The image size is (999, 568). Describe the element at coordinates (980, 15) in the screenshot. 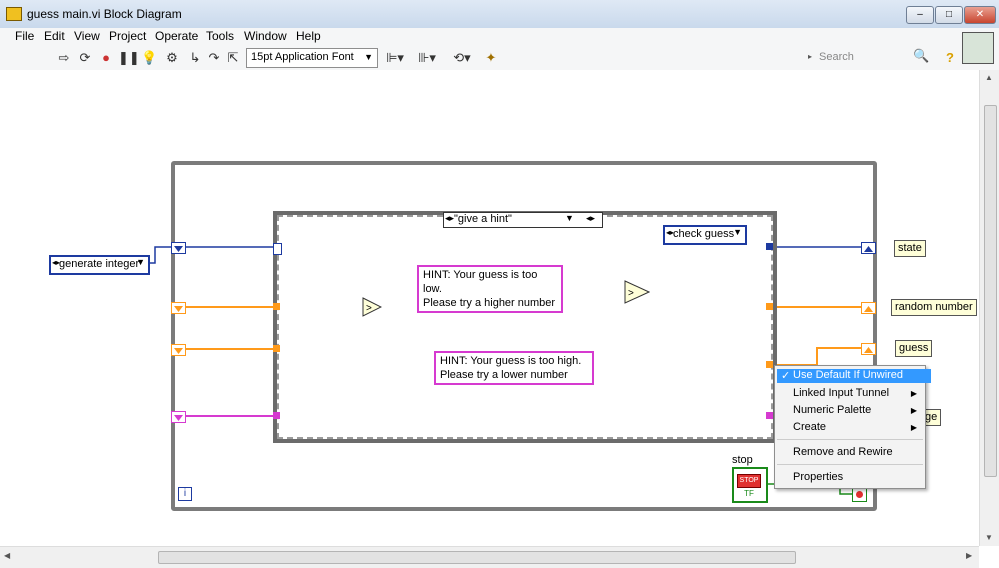

I see `close-button: ✕` at that location.